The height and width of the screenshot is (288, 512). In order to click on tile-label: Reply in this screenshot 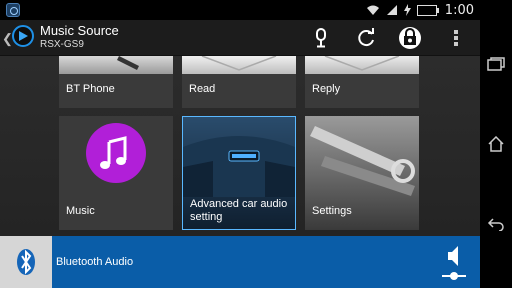, I will do `click(326, 89)`.